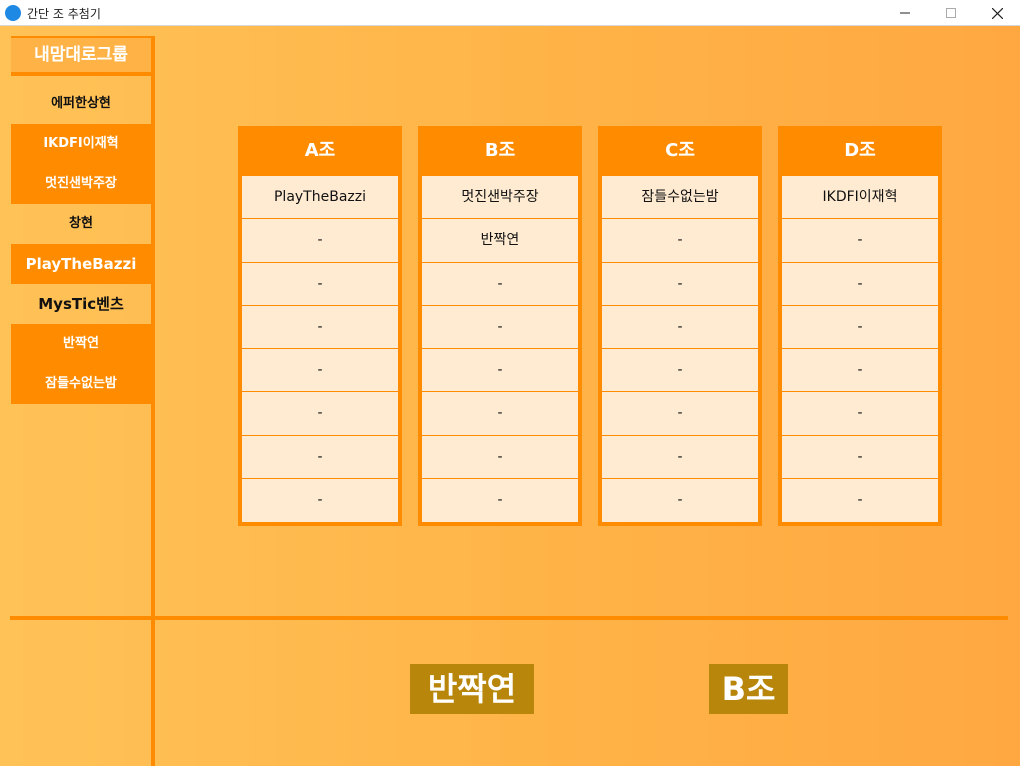 The image size is (1020, 766). What do you see at coordinates (81, 104) in the screenshot?
I see `member-item: 에퍼한상현` at bounding box center [81, 104].